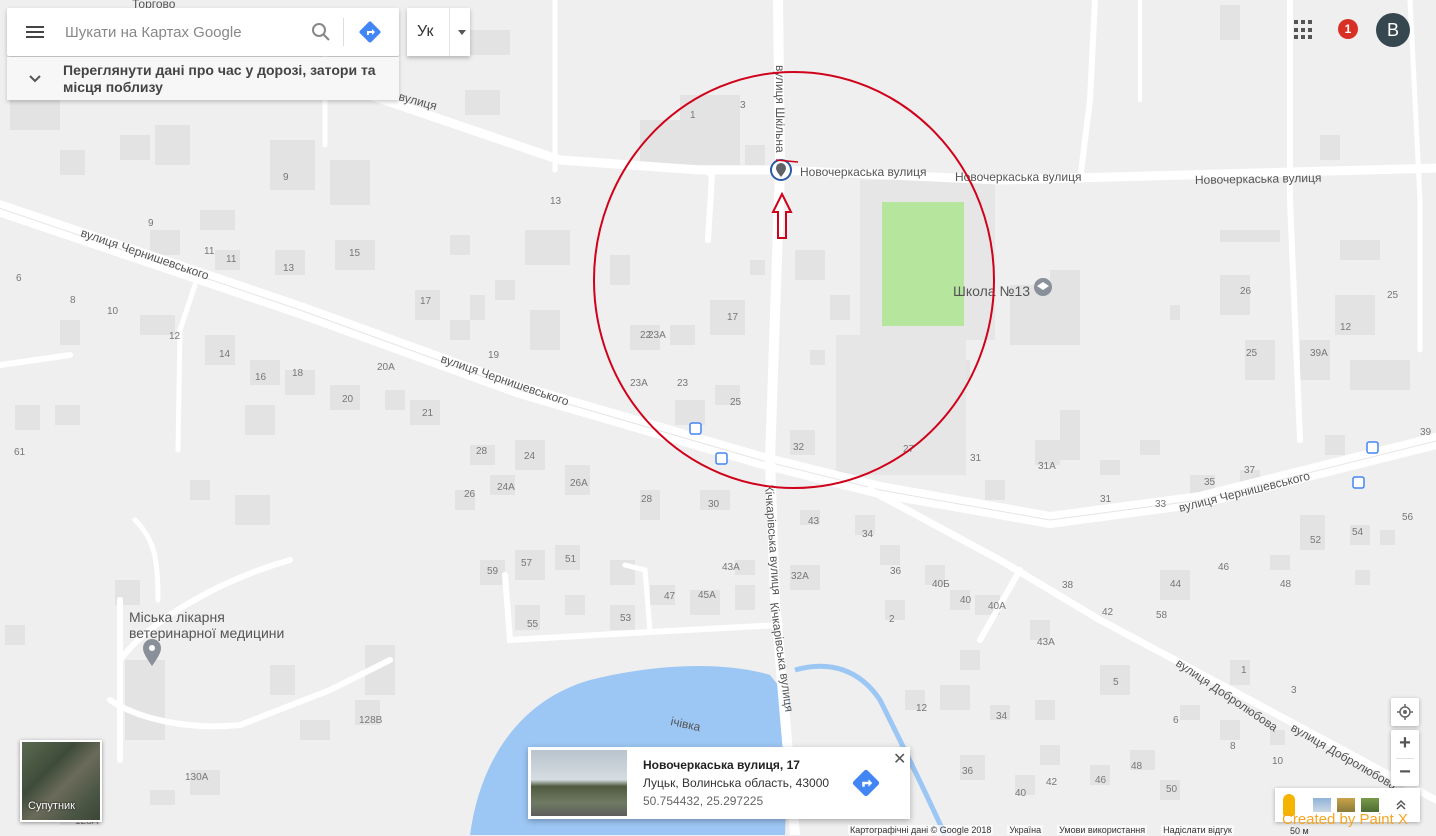  I want to click on house-number: 3, so click(743, 105).